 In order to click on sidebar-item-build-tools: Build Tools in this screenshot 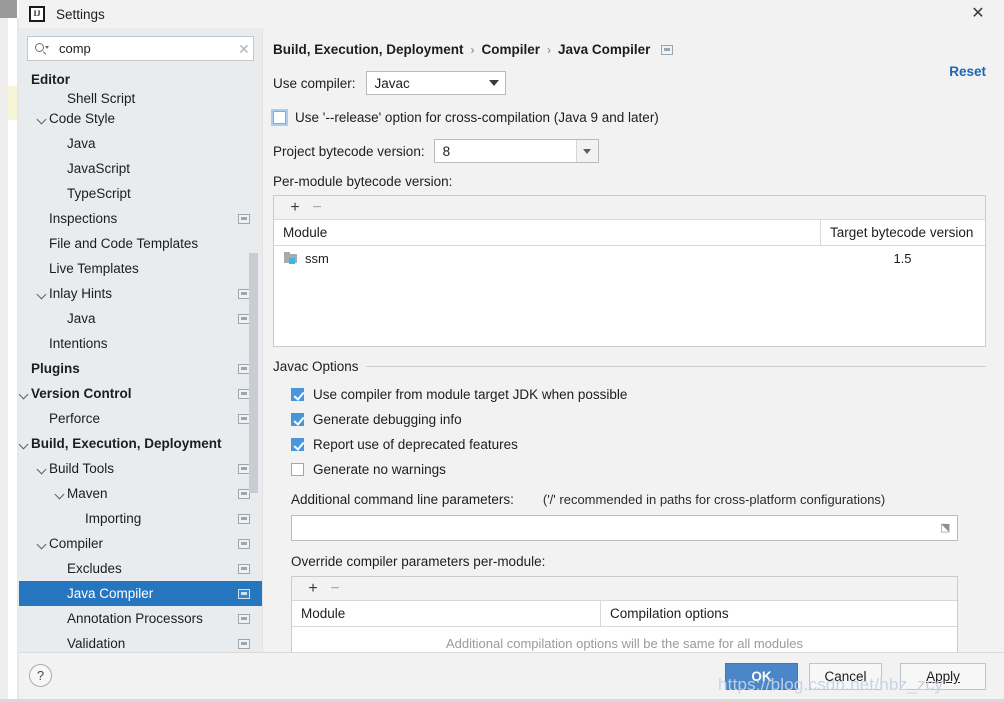, I will do `click(140, 468)`.